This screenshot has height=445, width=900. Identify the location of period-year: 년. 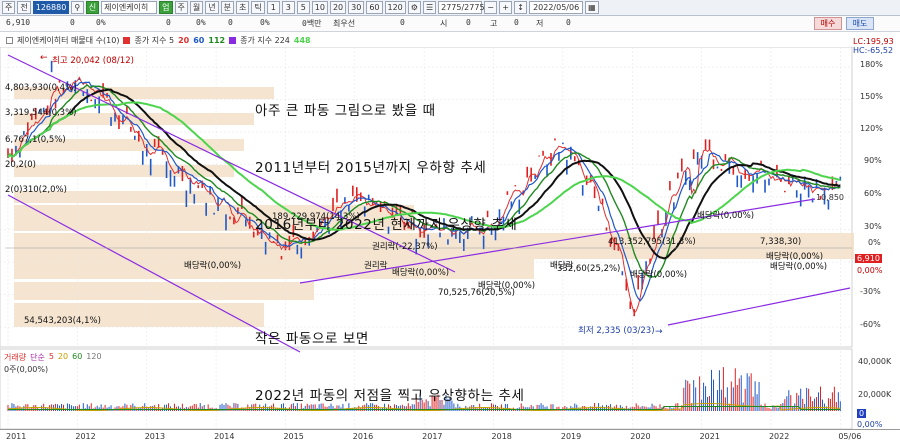
(212, 7).